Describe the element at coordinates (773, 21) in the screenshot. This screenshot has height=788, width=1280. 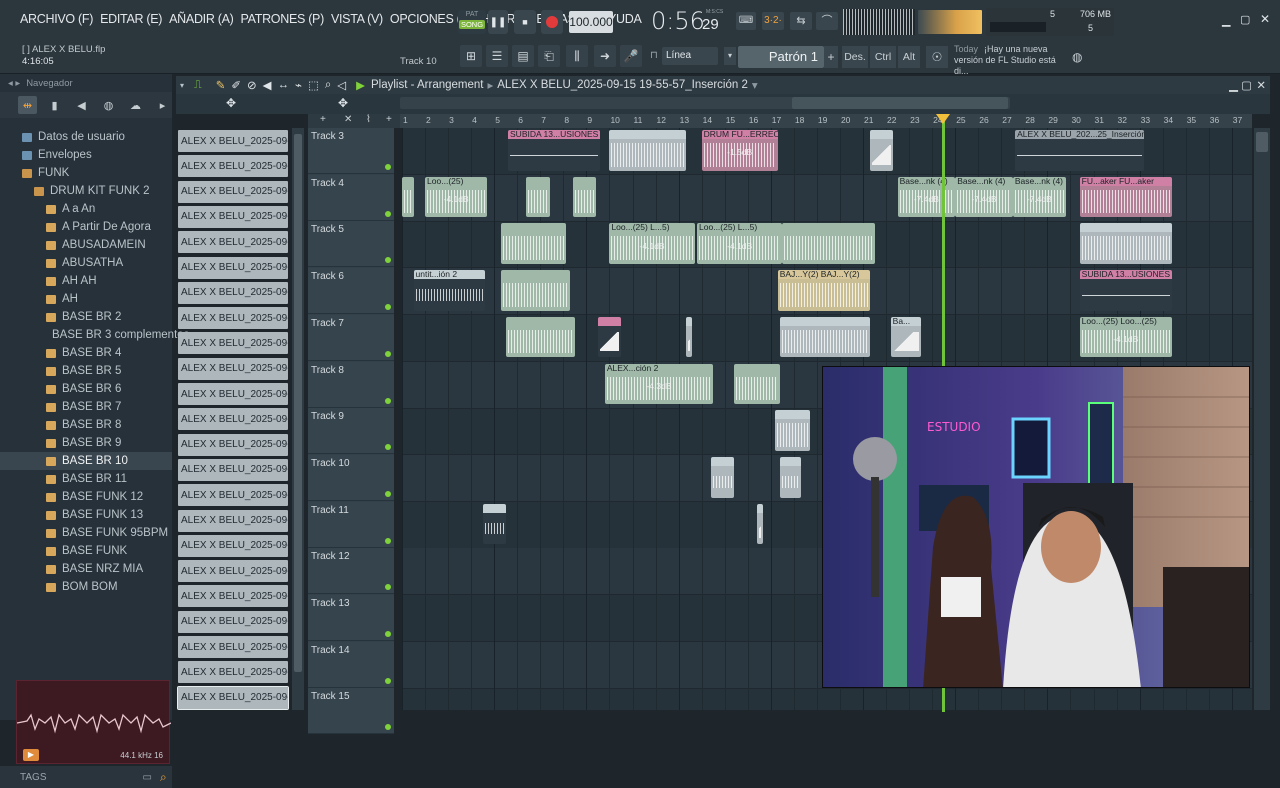
I see `countdown-icon: 3·2·` at that location.